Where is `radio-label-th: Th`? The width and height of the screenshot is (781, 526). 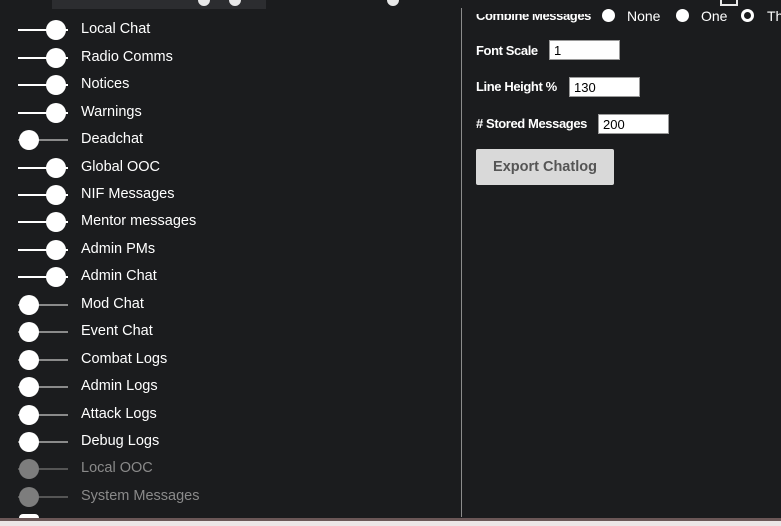 radio-label-th: Th is located at coordinates (774, 16).